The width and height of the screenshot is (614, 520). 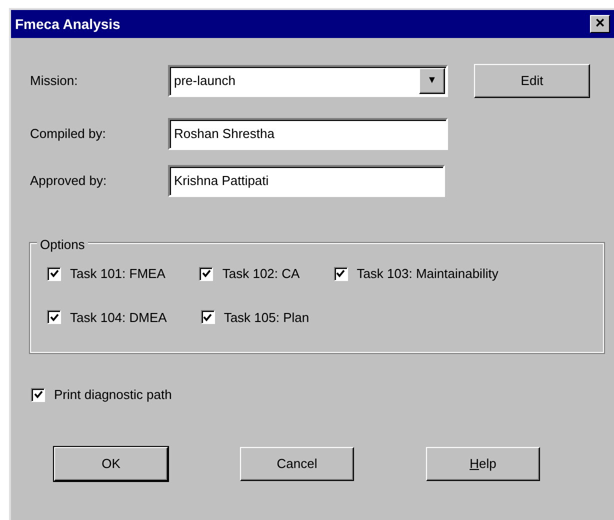 What do you see at coordinates (118, 274) in the screenshot?
I see `checkbox-label: Task 101: FMEA` at bounding box center [118, 274].